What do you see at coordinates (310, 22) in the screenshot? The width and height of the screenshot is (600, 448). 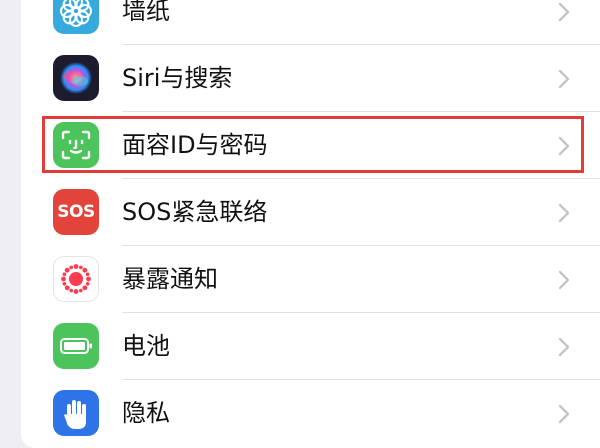 I see `settings-row-wallpaper: 墙纸` at bounding box center [310, 22].